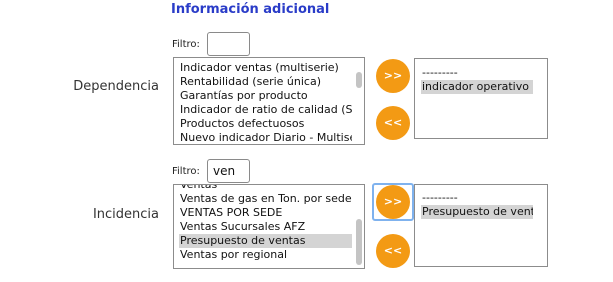  I want to click on incidencia-scrollbar, so click(359, 242).